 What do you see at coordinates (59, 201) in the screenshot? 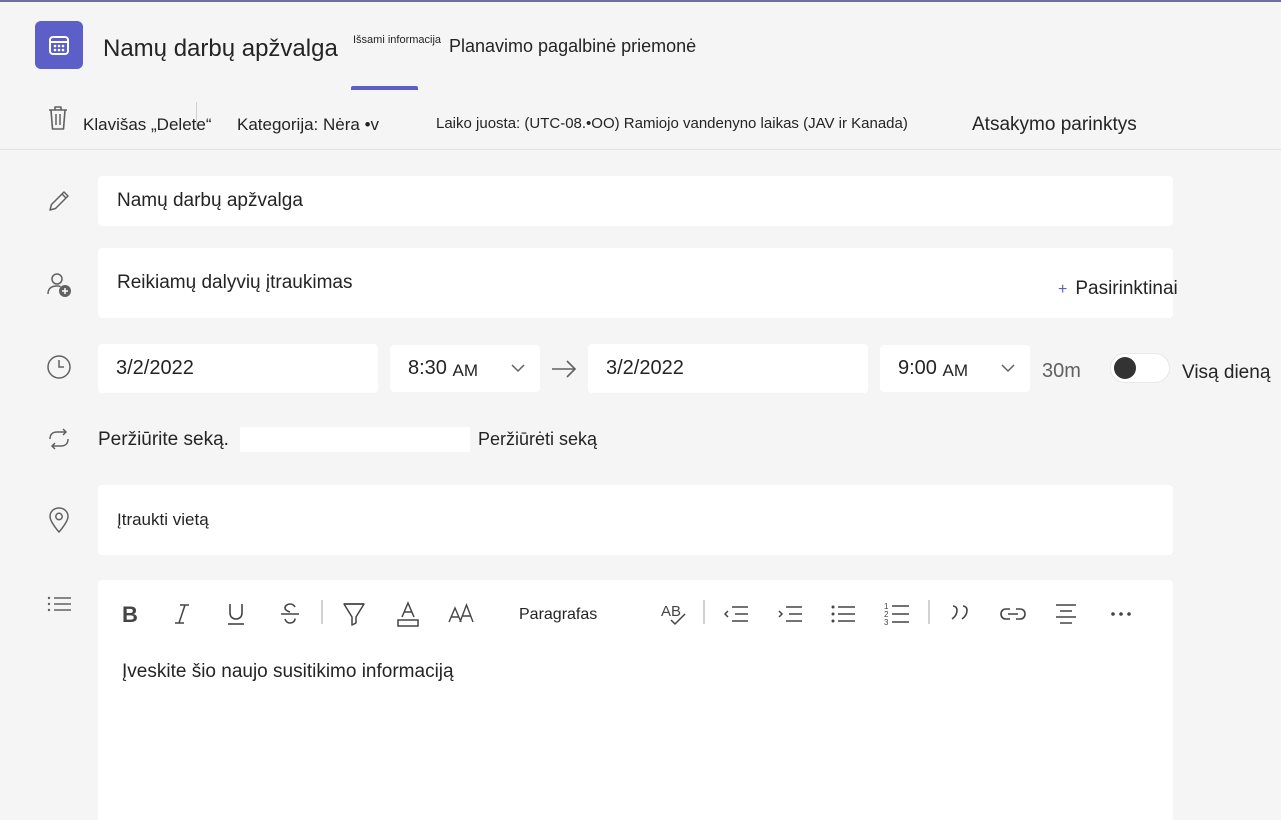
I see `pencil-icon` at bounding box center [59, 201].